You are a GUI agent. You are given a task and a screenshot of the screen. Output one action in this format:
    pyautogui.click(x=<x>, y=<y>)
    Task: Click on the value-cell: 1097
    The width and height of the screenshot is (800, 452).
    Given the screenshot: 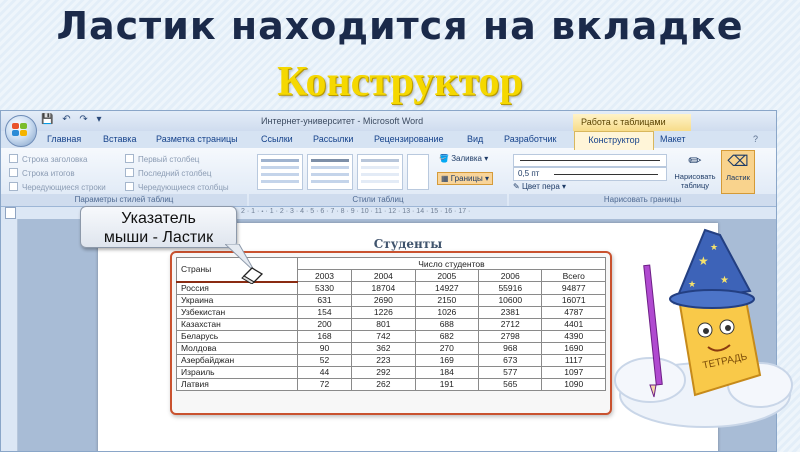 What is the action you would take?
    pyautogui.click(x=573, y=372)
    